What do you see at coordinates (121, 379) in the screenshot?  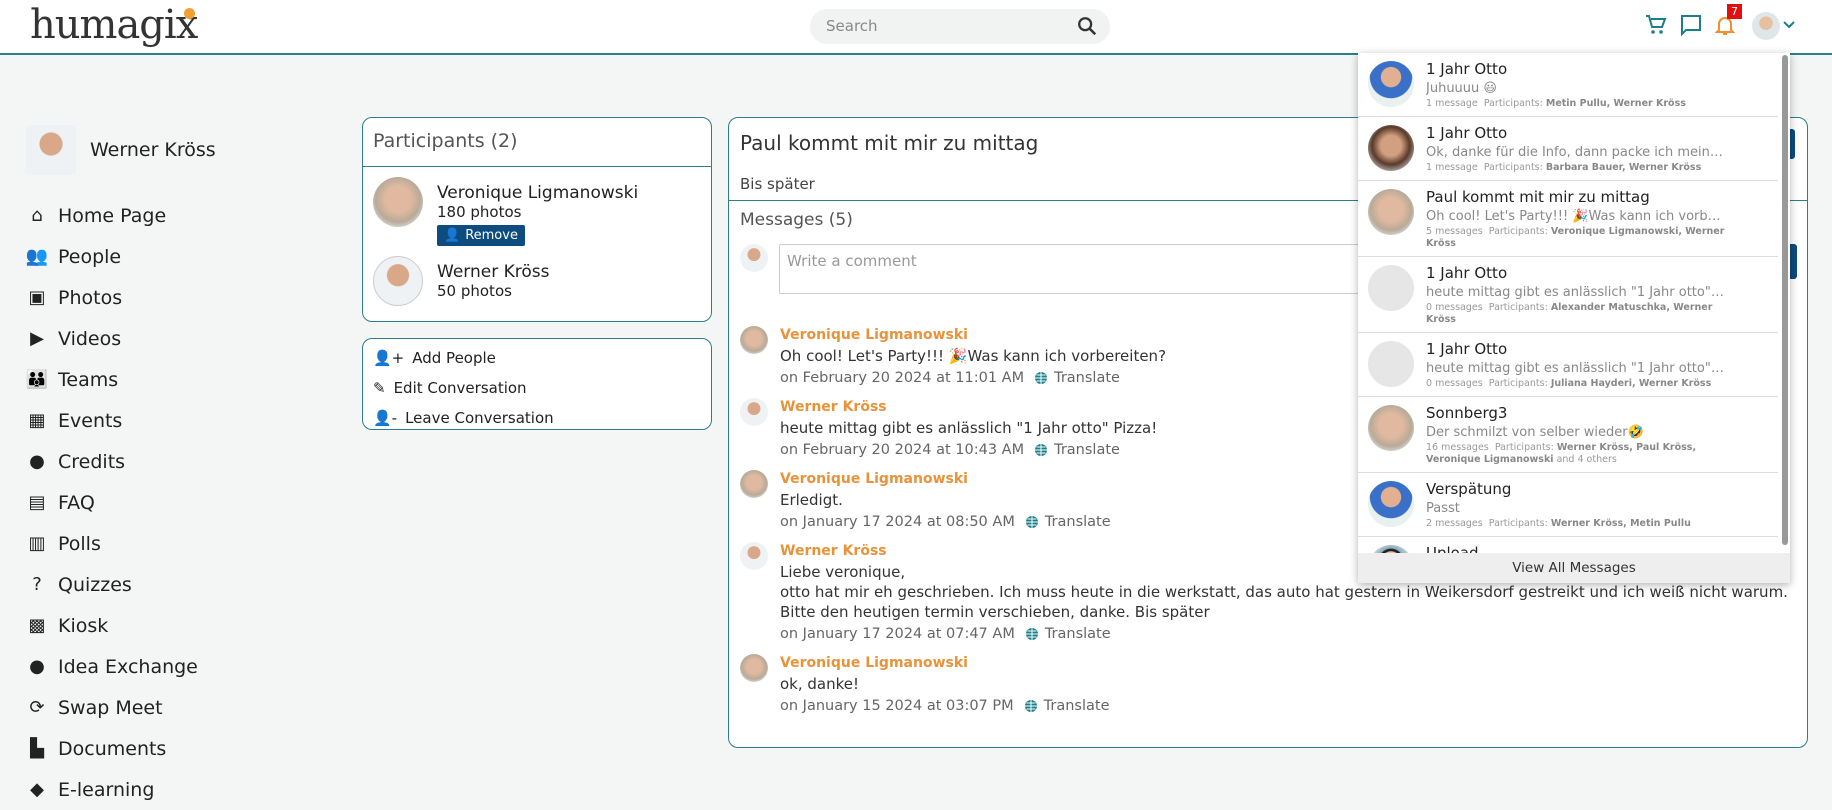 I see `sidebar-item-teams: 👪 Teams` at bounding box center [121, 379].